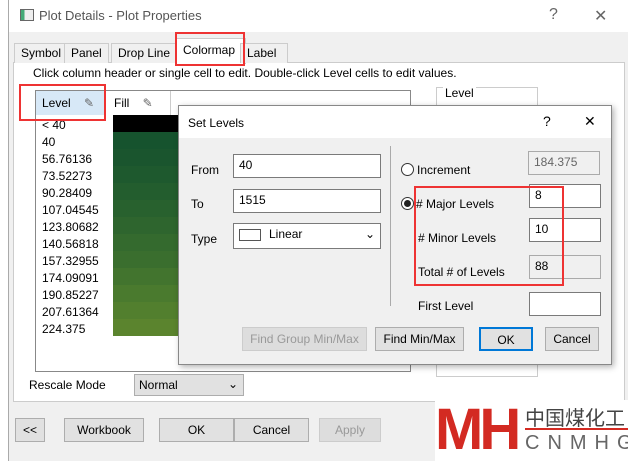 The image size is (628, 462). What do you see at coordinates (307, 201) in the screenshot?
I see `to-input: 1515` at bounding box center [307, 201].